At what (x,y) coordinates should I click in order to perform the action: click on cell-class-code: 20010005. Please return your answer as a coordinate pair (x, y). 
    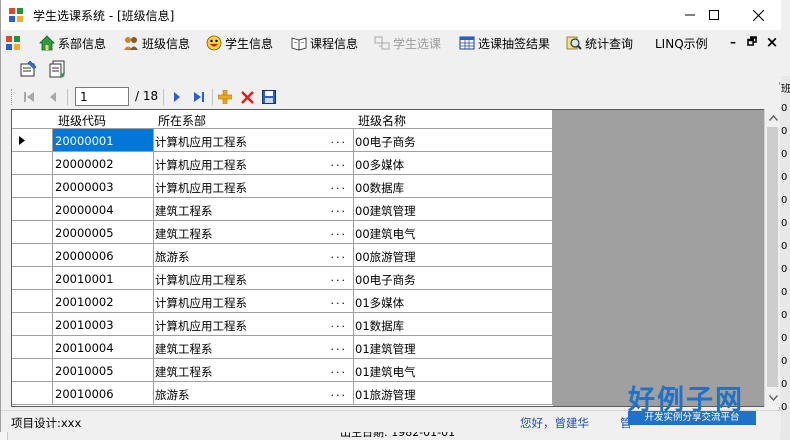
    Looking at the image, I should click on (103, 370).